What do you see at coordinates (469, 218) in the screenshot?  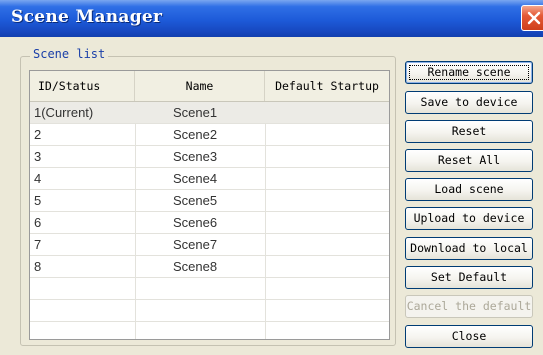 I see `upload-to-device-button: Upload to device` at bounding box center [469, 218].